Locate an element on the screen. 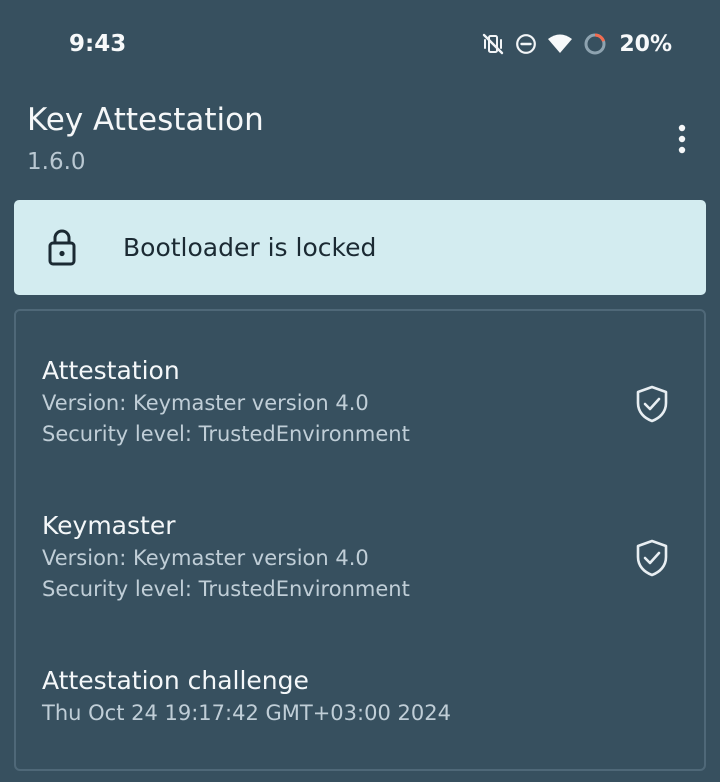 The width and height of the screenshot is (720, 782). app-version: 1.6.0 is located at coordinates (56, 162).